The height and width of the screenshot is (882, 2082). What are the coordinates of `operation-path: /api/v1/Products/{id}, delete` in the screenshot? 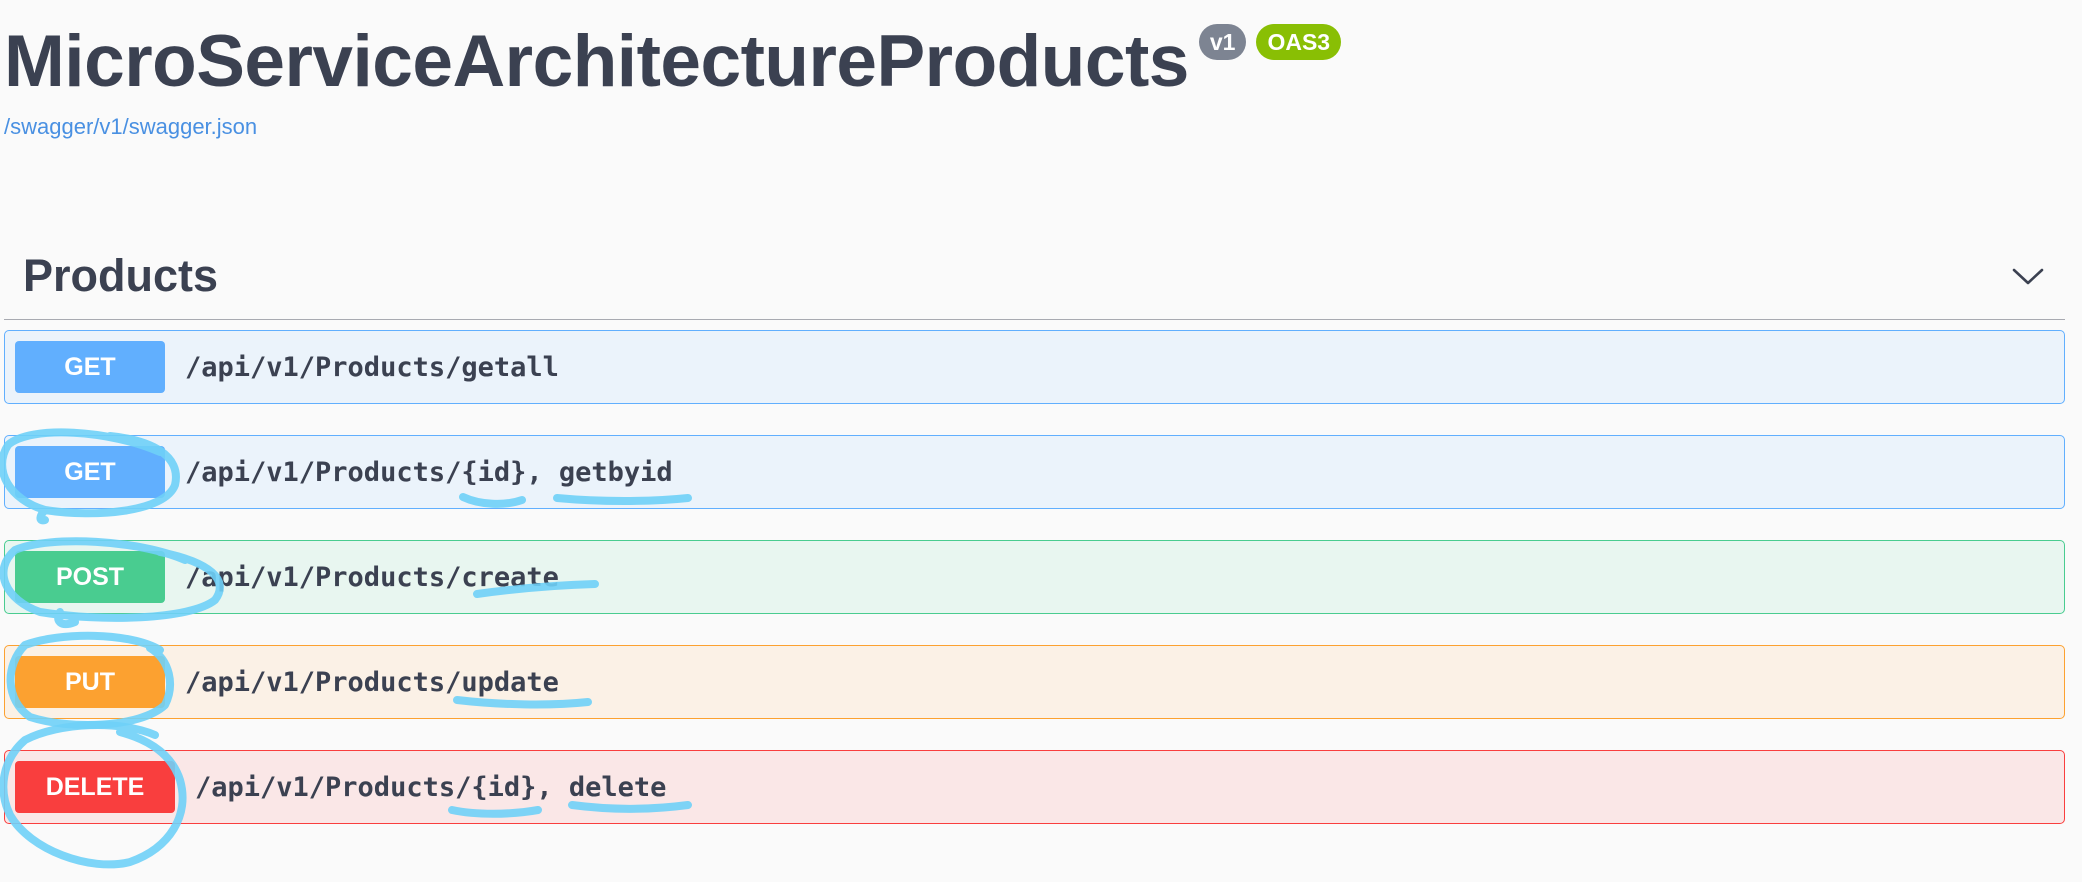 It's located at (431, 787).